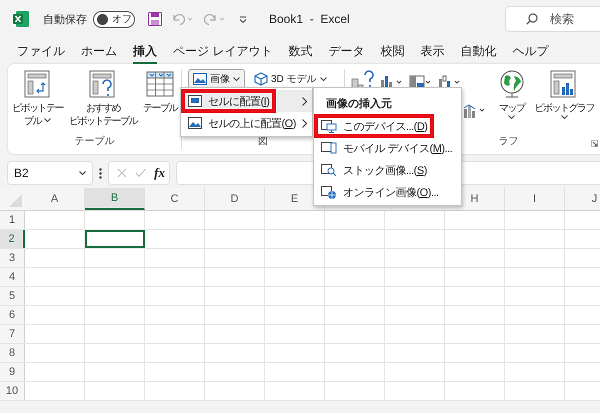 The image size is (600, 413). What do you see at coordinates (359, 104) in the screenshot?
I see `menu-heading: 画像の挿入元` at bounding box center [359, 104].